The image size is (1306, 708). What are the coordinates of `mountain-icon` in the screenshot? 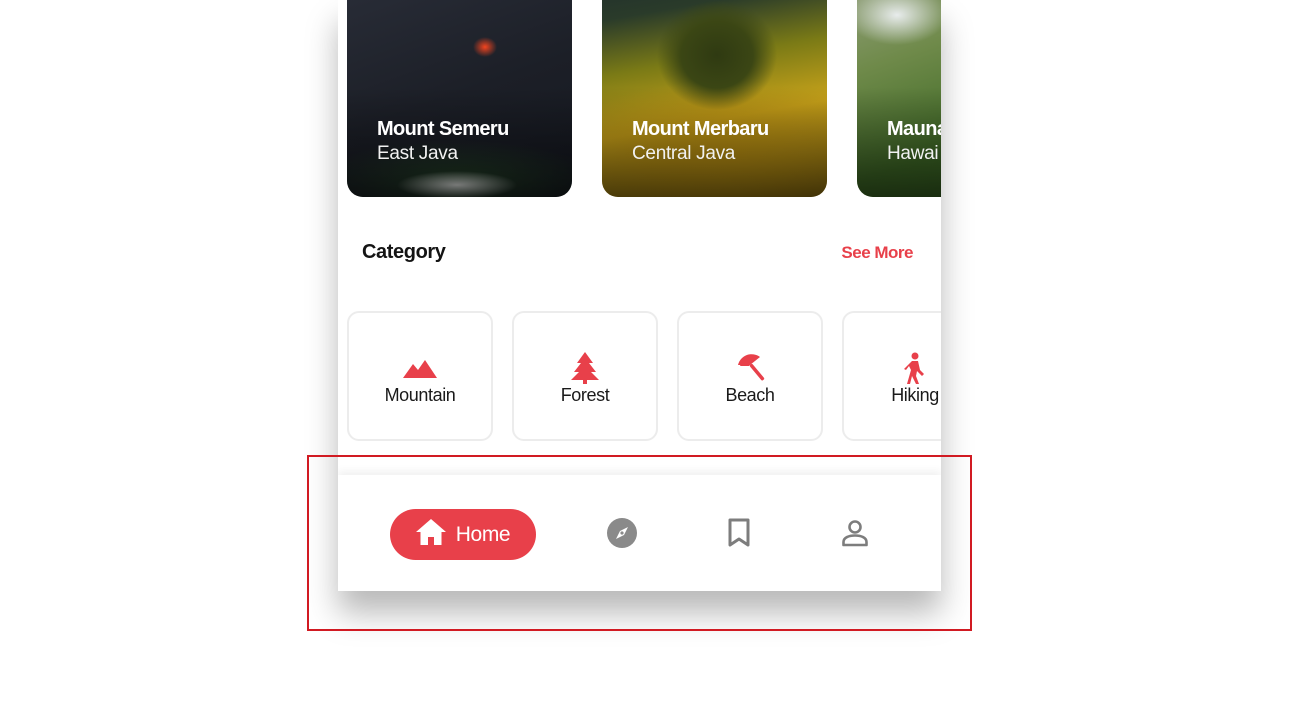 It's located at (420, 368).